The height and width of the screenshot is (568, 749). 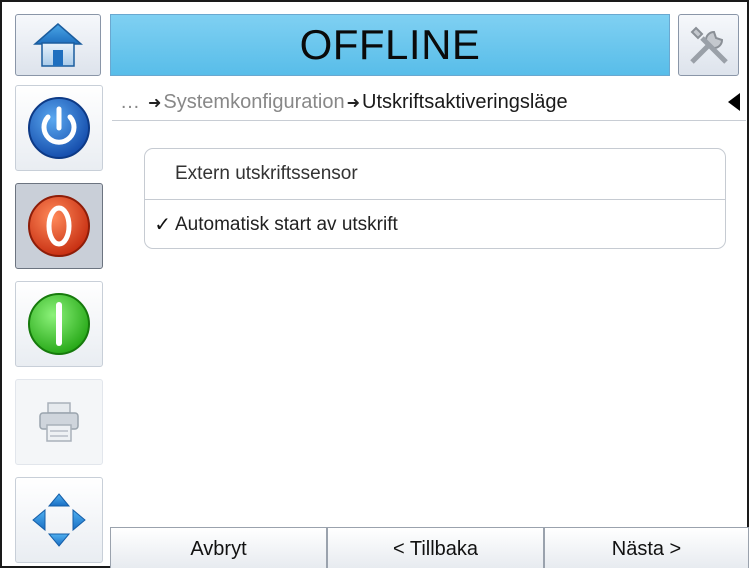 I want to click on home-button, so click(x=58, y=45).